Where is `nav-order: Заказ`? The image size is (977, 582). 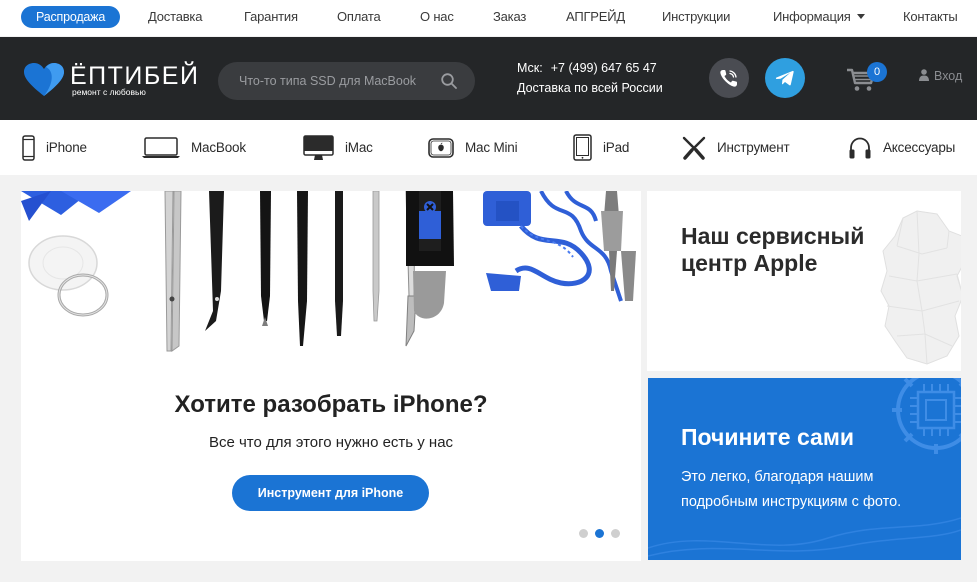
nav-order: Заказ is located at coordinates (509, 18).